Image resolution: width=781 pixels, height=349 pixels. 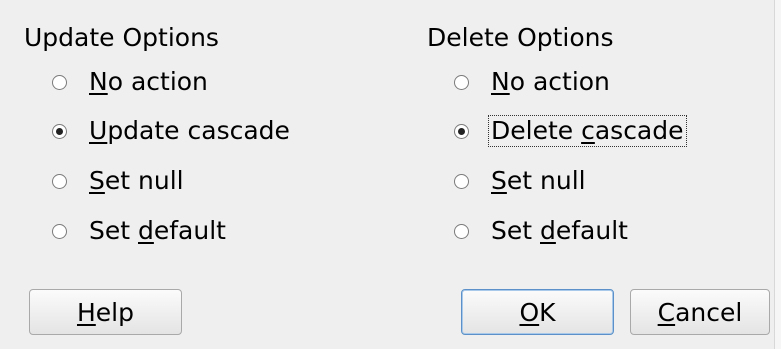 I want to click on window-edge, so click(x=777, y=174).